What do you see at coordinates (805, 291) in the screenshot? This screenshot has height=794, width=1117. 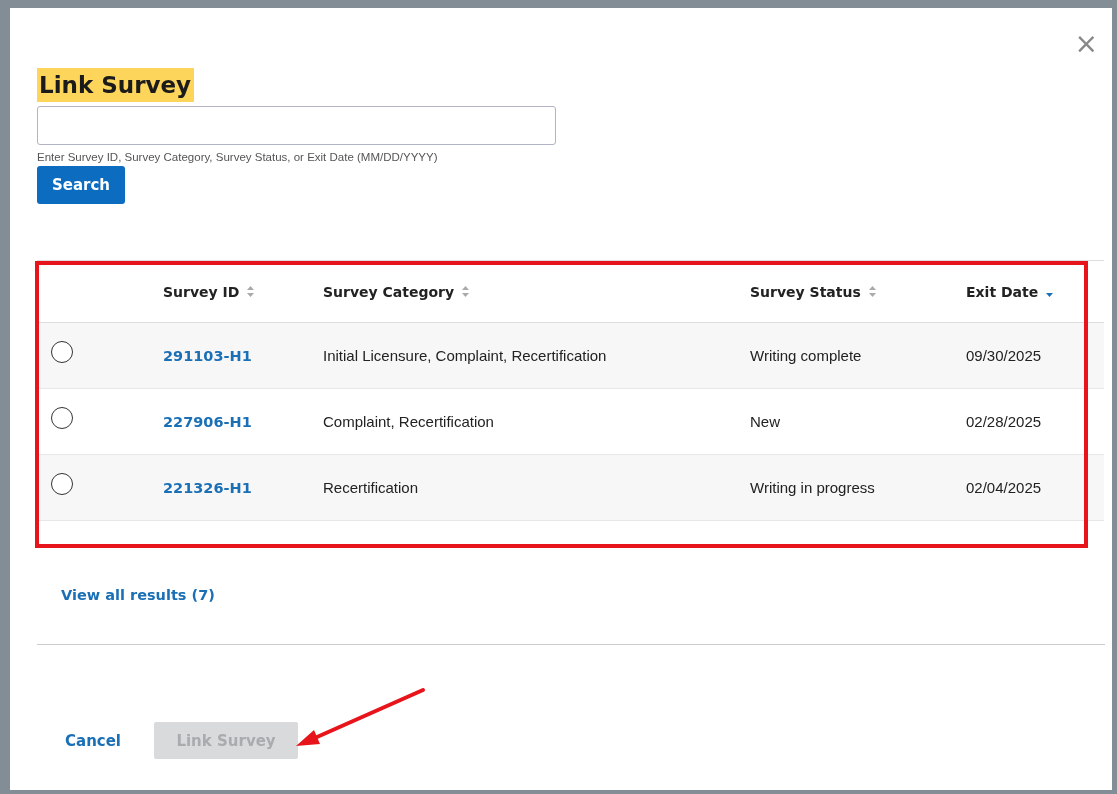 I see `column-header: Survey Status` at bounding box center [805, 291].